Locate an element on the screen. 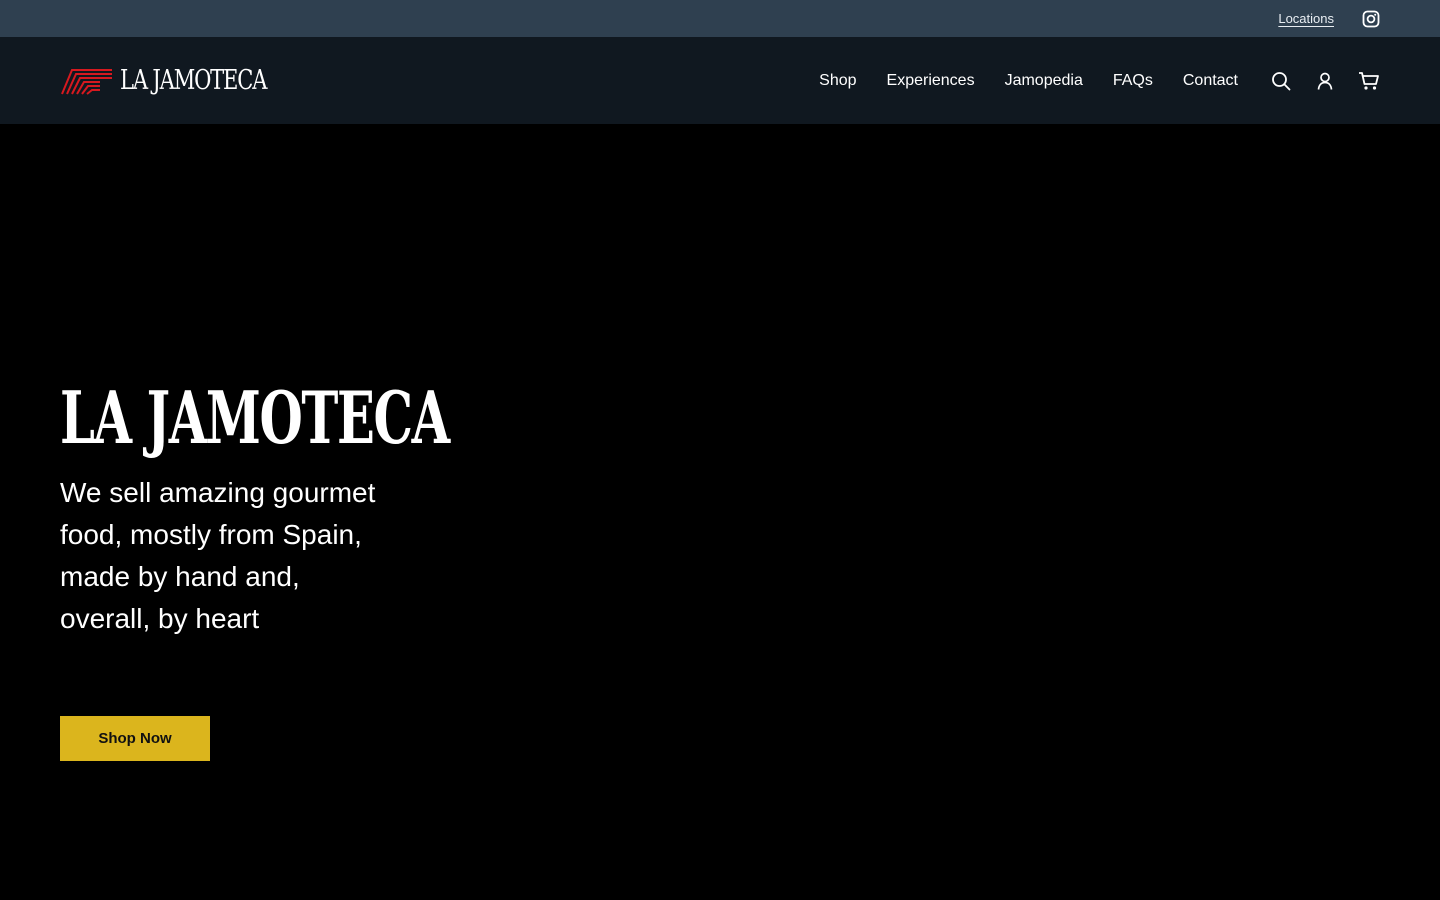 This screenshot has width=1440, height=900. search-icon is located at coordinates (1281, 81).